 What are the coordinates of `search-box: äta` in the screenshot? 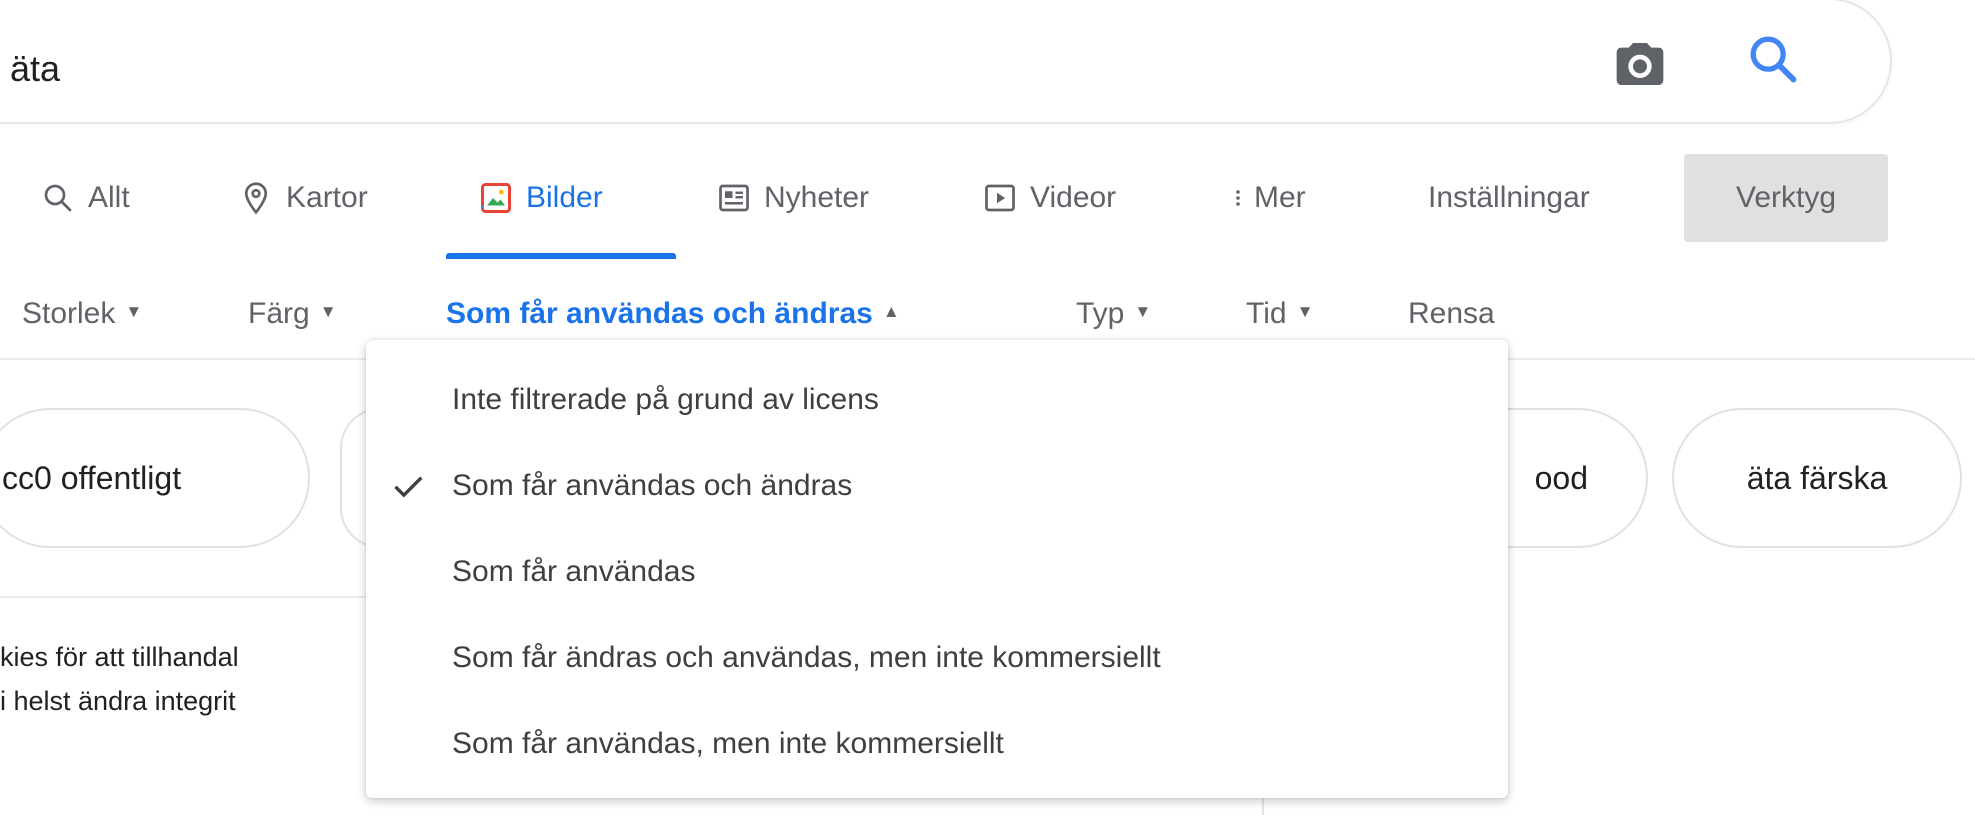 It's located at (946, 62).